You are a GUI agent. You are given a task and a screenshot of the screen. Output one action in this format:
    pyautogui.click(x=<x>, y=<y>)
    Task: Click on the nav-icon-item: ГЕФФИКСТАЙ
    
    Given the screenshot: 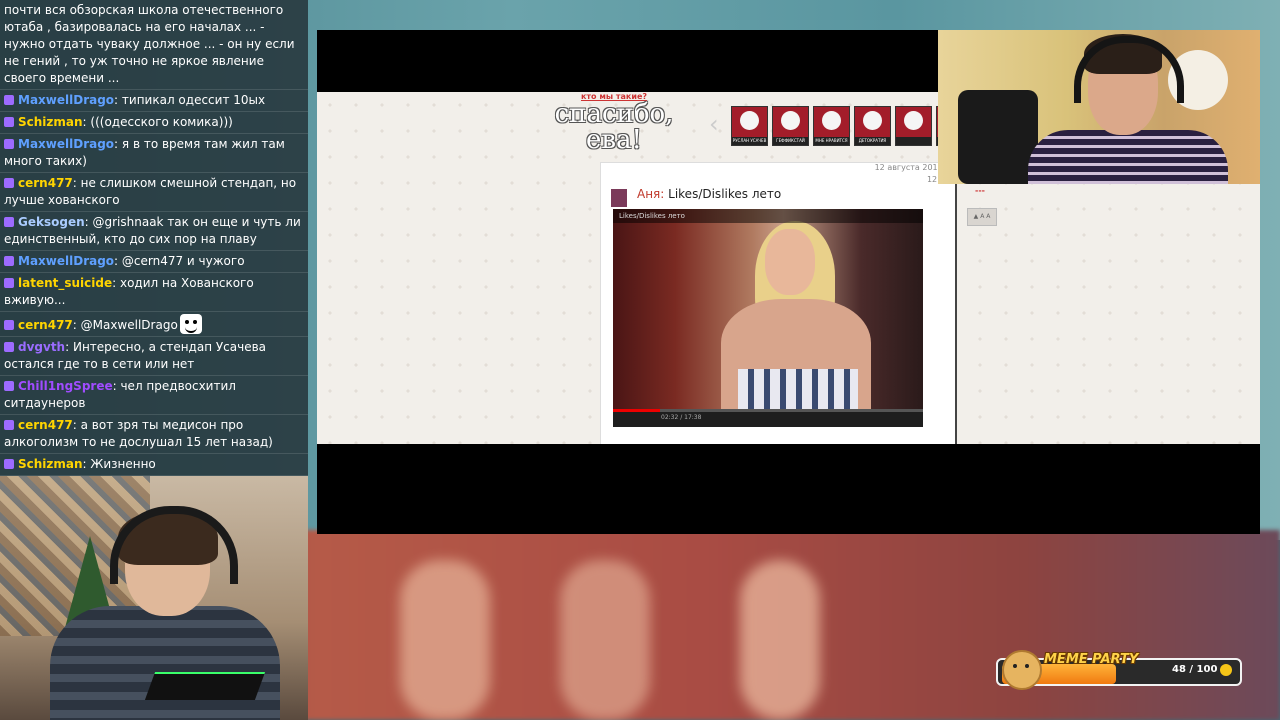 What is the action you would take?
    pyautogui.click(x=790, y=126)
    